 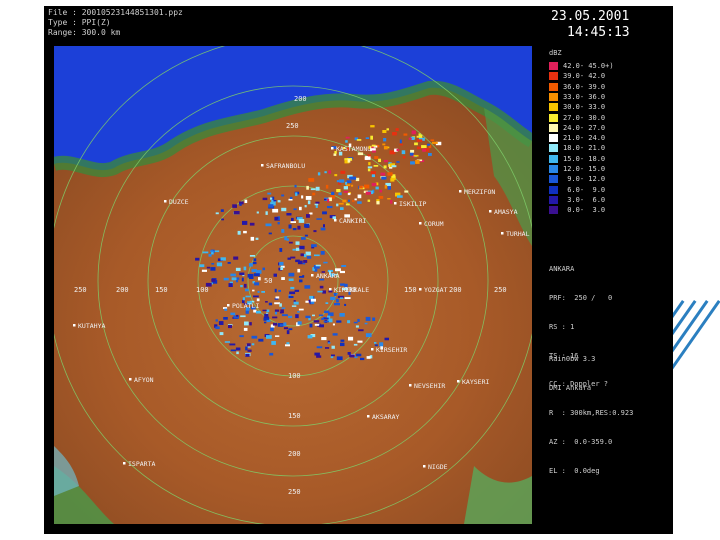 What do you see at coordinates (553, 148) in the screenshot?
I see `legend-swatch` at bounding box center [553, 148].